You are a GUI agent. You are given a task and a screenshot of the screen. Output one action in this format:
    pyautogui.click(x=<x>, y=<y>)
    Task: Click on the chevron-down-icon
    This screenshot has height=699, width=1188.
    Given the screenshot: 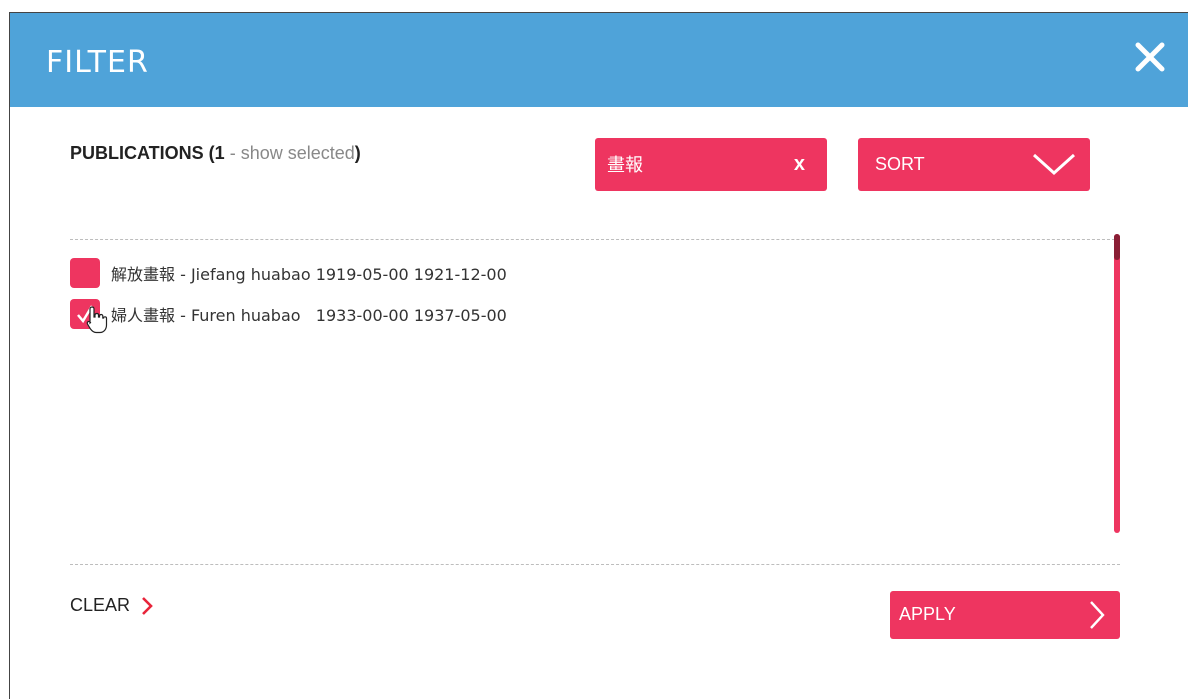 What is the action you would take?
    pyautogui.click(x=1054, y=164)
    